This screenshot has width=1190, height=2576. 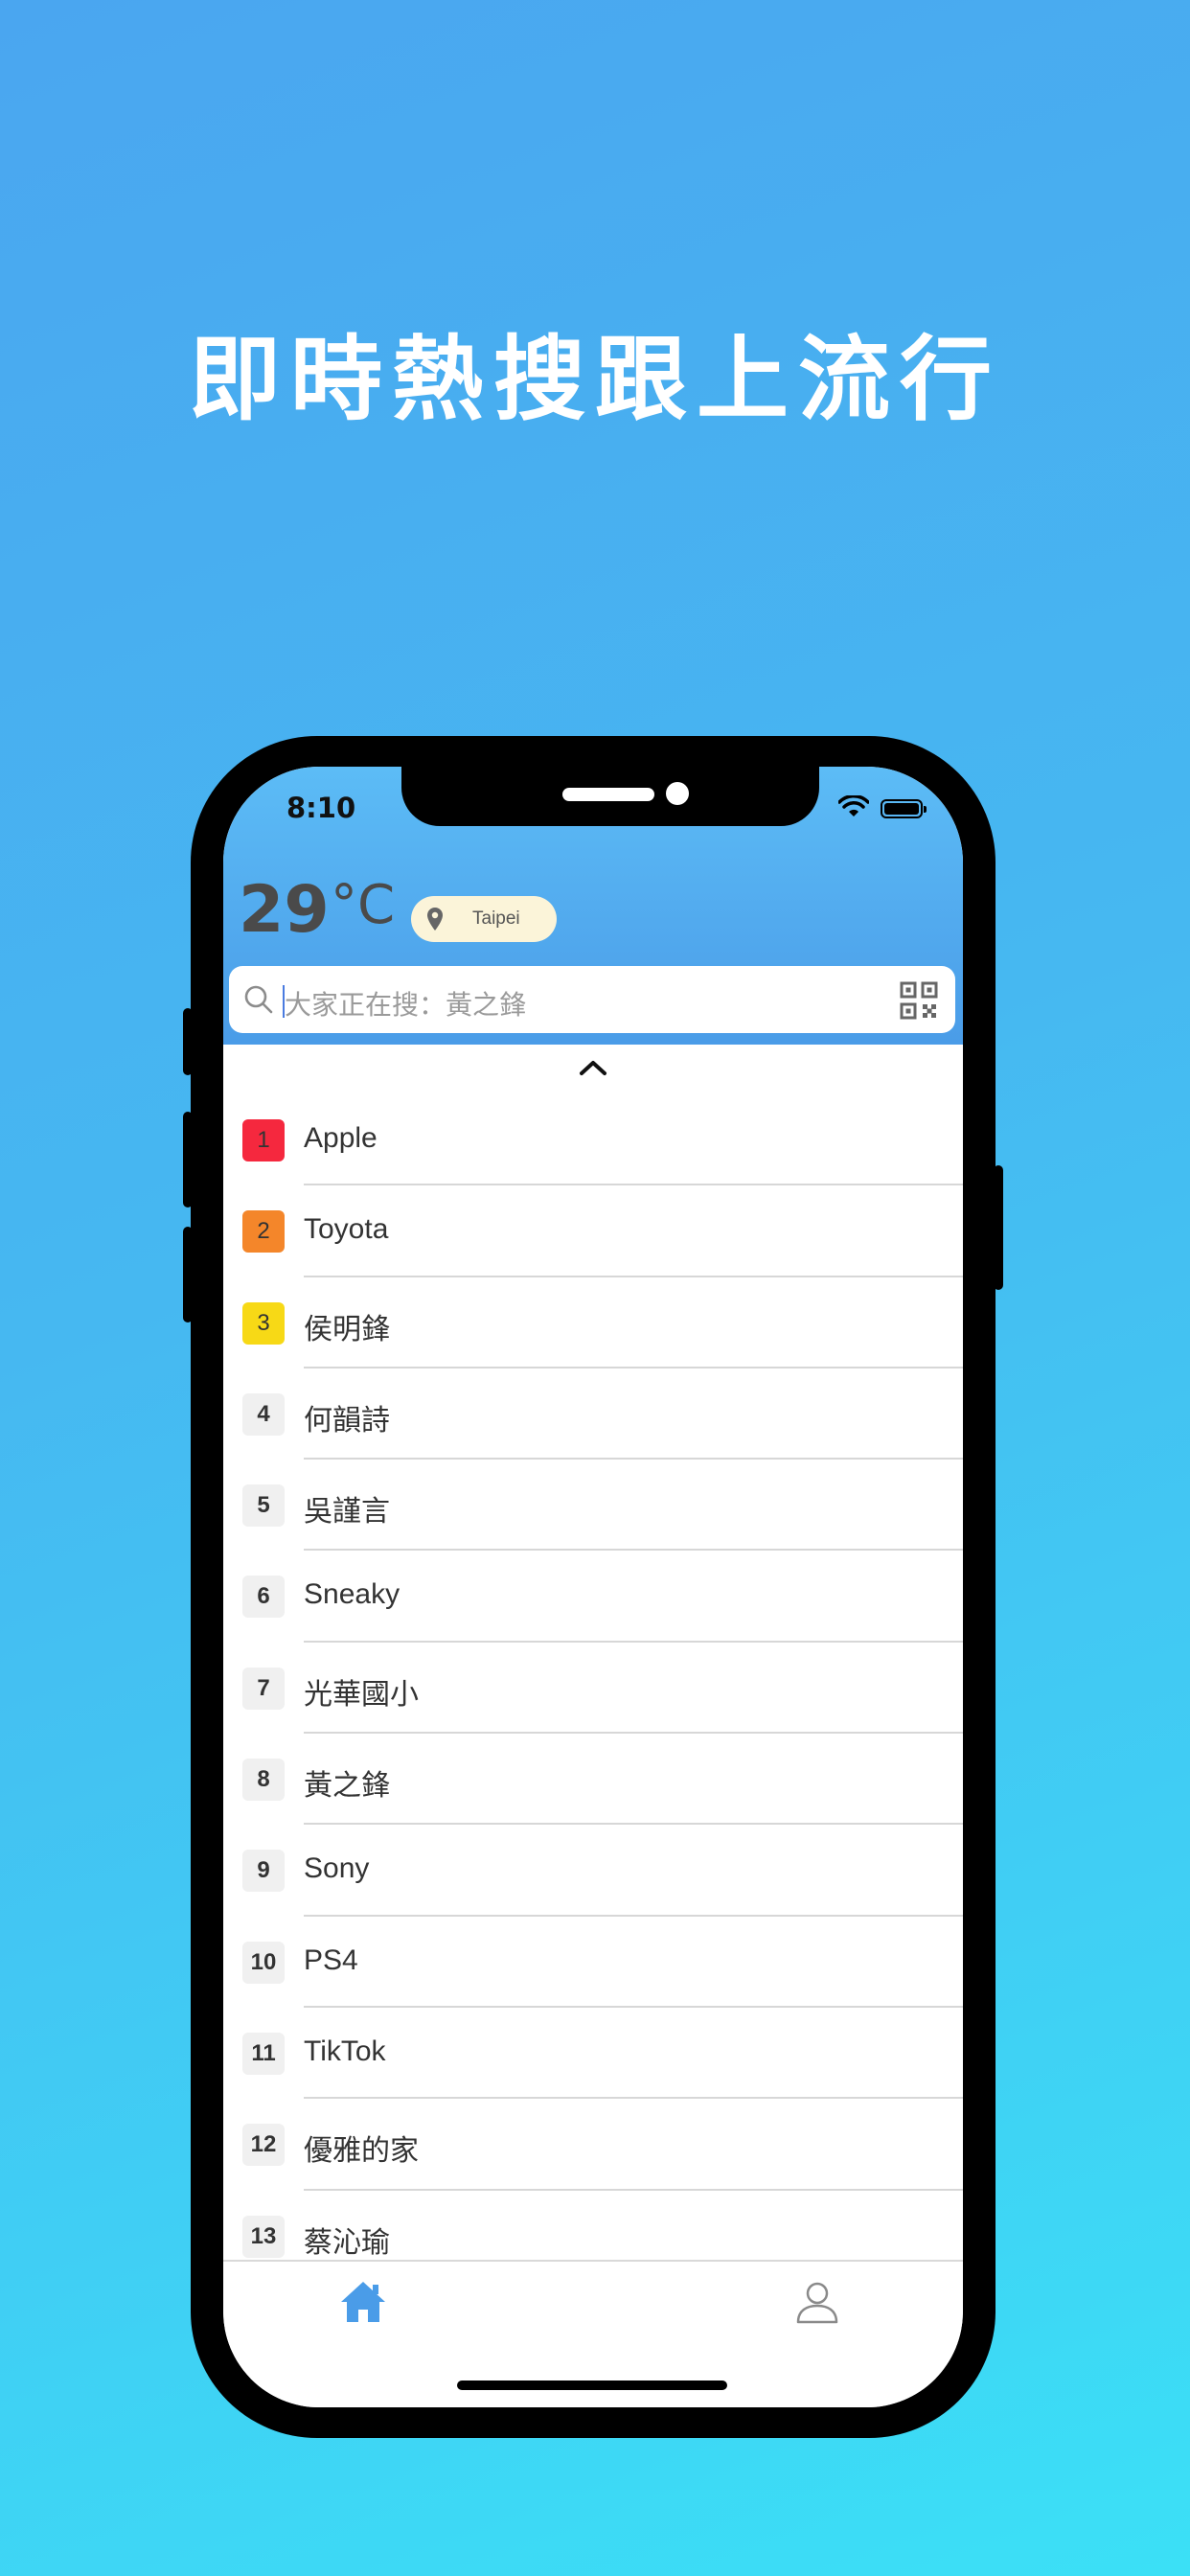 What do you see at coordinates (347, 1329) in the screenshot?
I see `trending-term: 侯明鋒` at bounding box center [347, 1329].